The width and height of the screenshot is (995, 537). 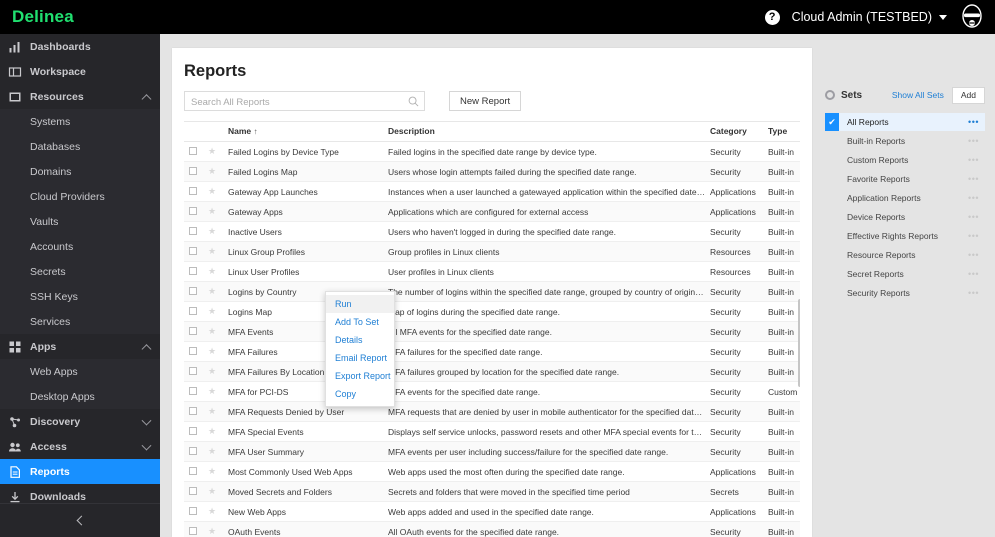 What do you see at coordinates (972, 17) in the screenshot?
I see `user-avatar-icon` at bounding box center [972, 17].